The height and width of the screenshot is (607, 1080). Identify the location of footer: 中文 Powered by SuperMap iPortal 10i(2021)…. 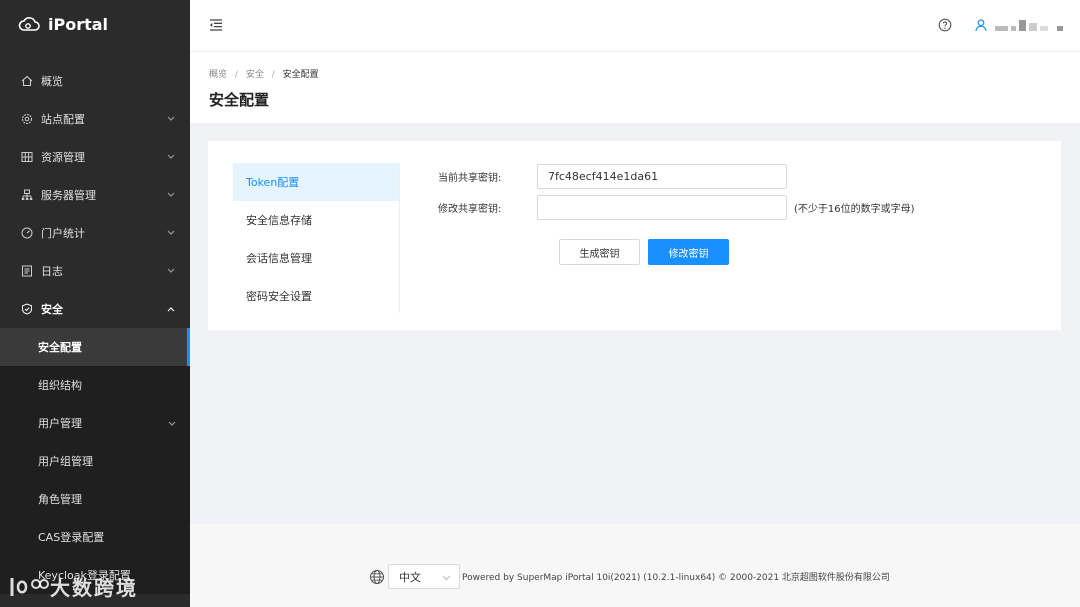
(635, 565).